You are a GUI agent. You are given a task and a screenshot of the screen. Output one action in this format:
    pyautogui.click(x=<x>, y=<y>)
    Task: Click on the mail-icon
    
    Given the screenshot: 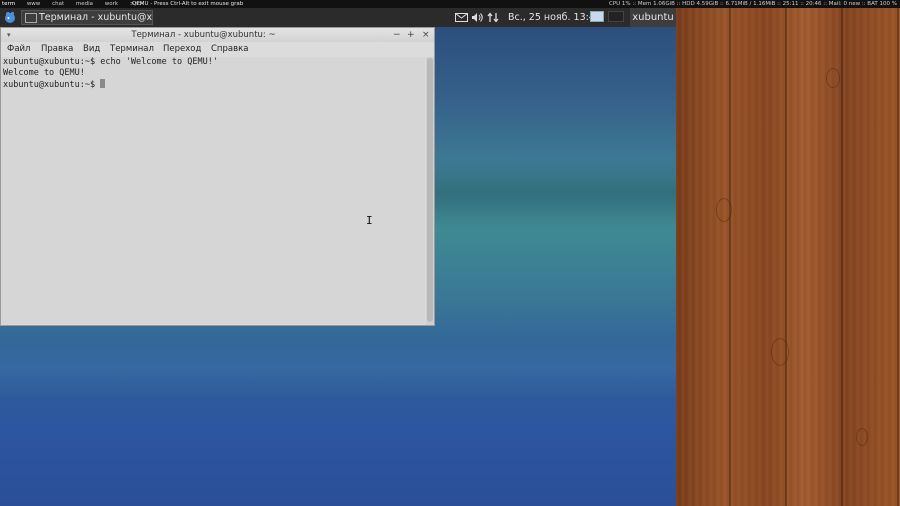 What is the action you would take?
    pyautogui.click(x=461, y=17)
    